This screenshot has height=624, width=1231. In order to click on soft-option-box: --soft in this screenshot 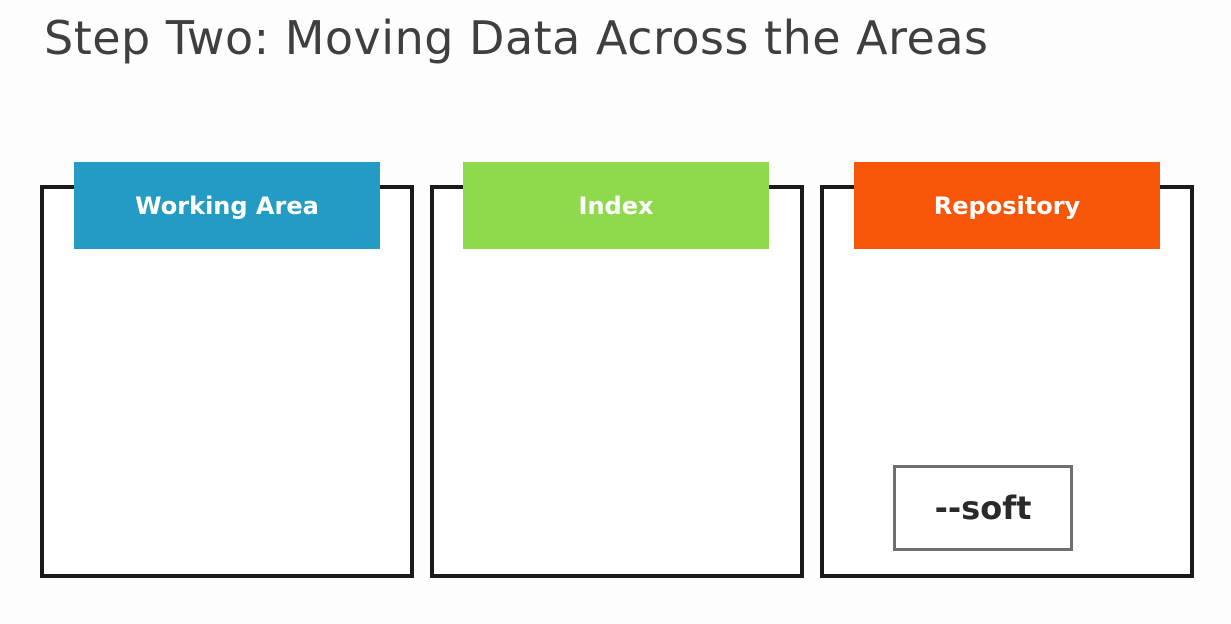, I will do `click(983, 508)`.